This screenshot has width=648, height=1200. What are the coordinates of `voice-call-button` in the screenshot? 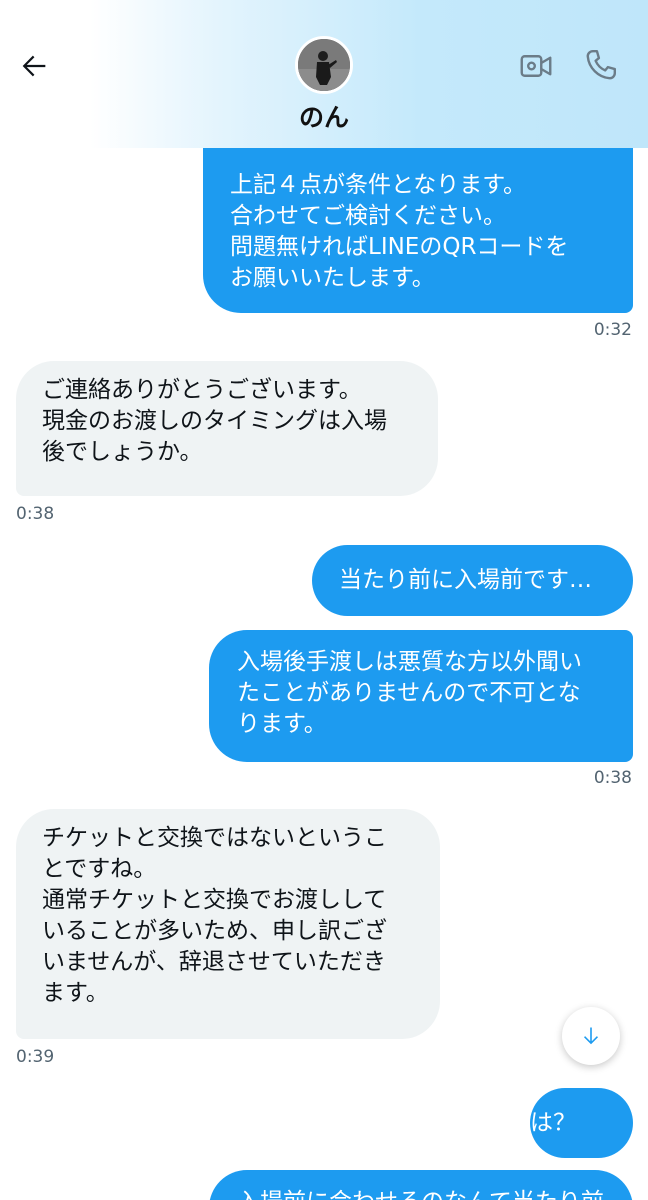 It's located at (601, 65).